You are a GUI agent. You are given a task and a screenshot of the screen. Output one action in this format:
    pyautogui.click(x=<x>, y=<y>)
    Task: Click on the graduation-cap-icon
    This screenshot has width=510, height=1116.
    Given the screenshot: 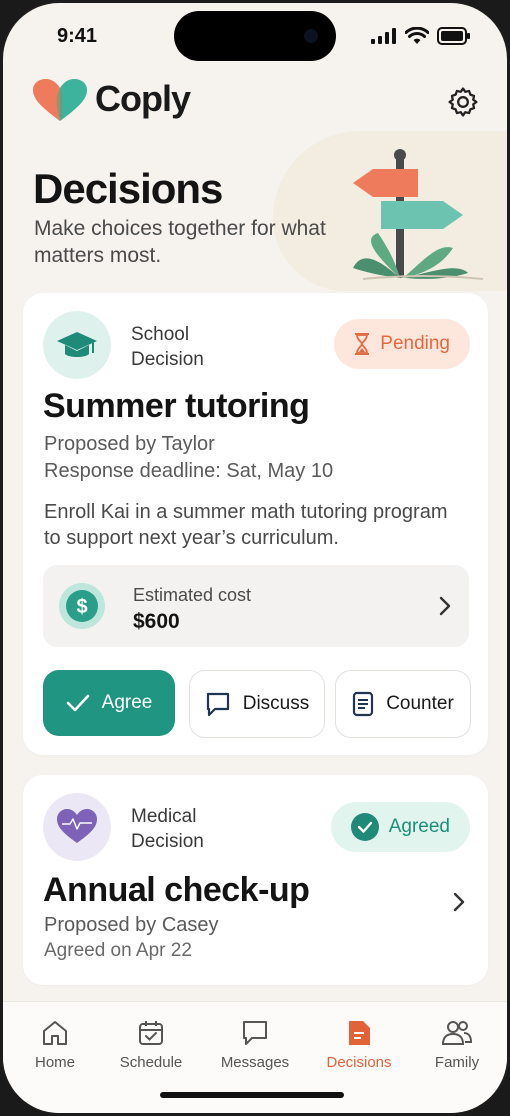 What is the action you would take?
    pyautogui.click(x=77, y=345)
    